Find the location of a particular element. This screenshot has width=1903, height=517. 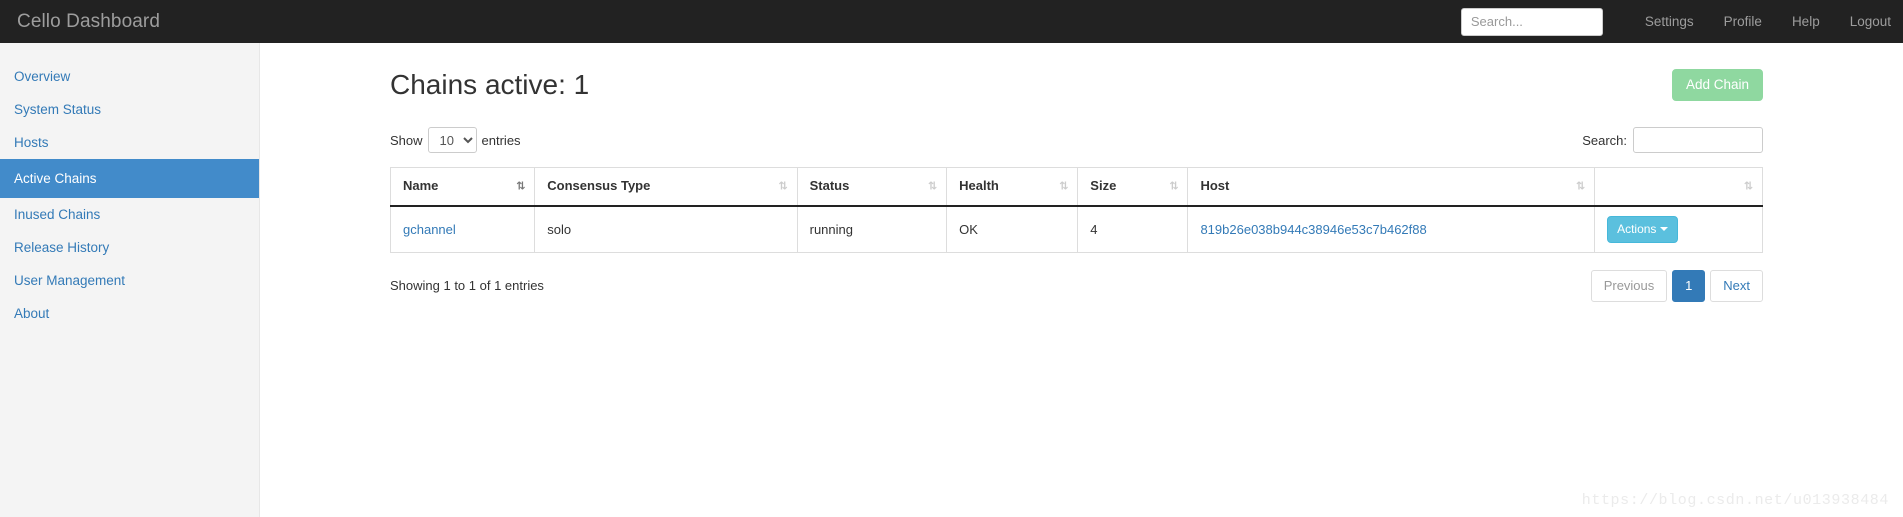

actions-button-label: Actions is located at coordinates (1637, 228).